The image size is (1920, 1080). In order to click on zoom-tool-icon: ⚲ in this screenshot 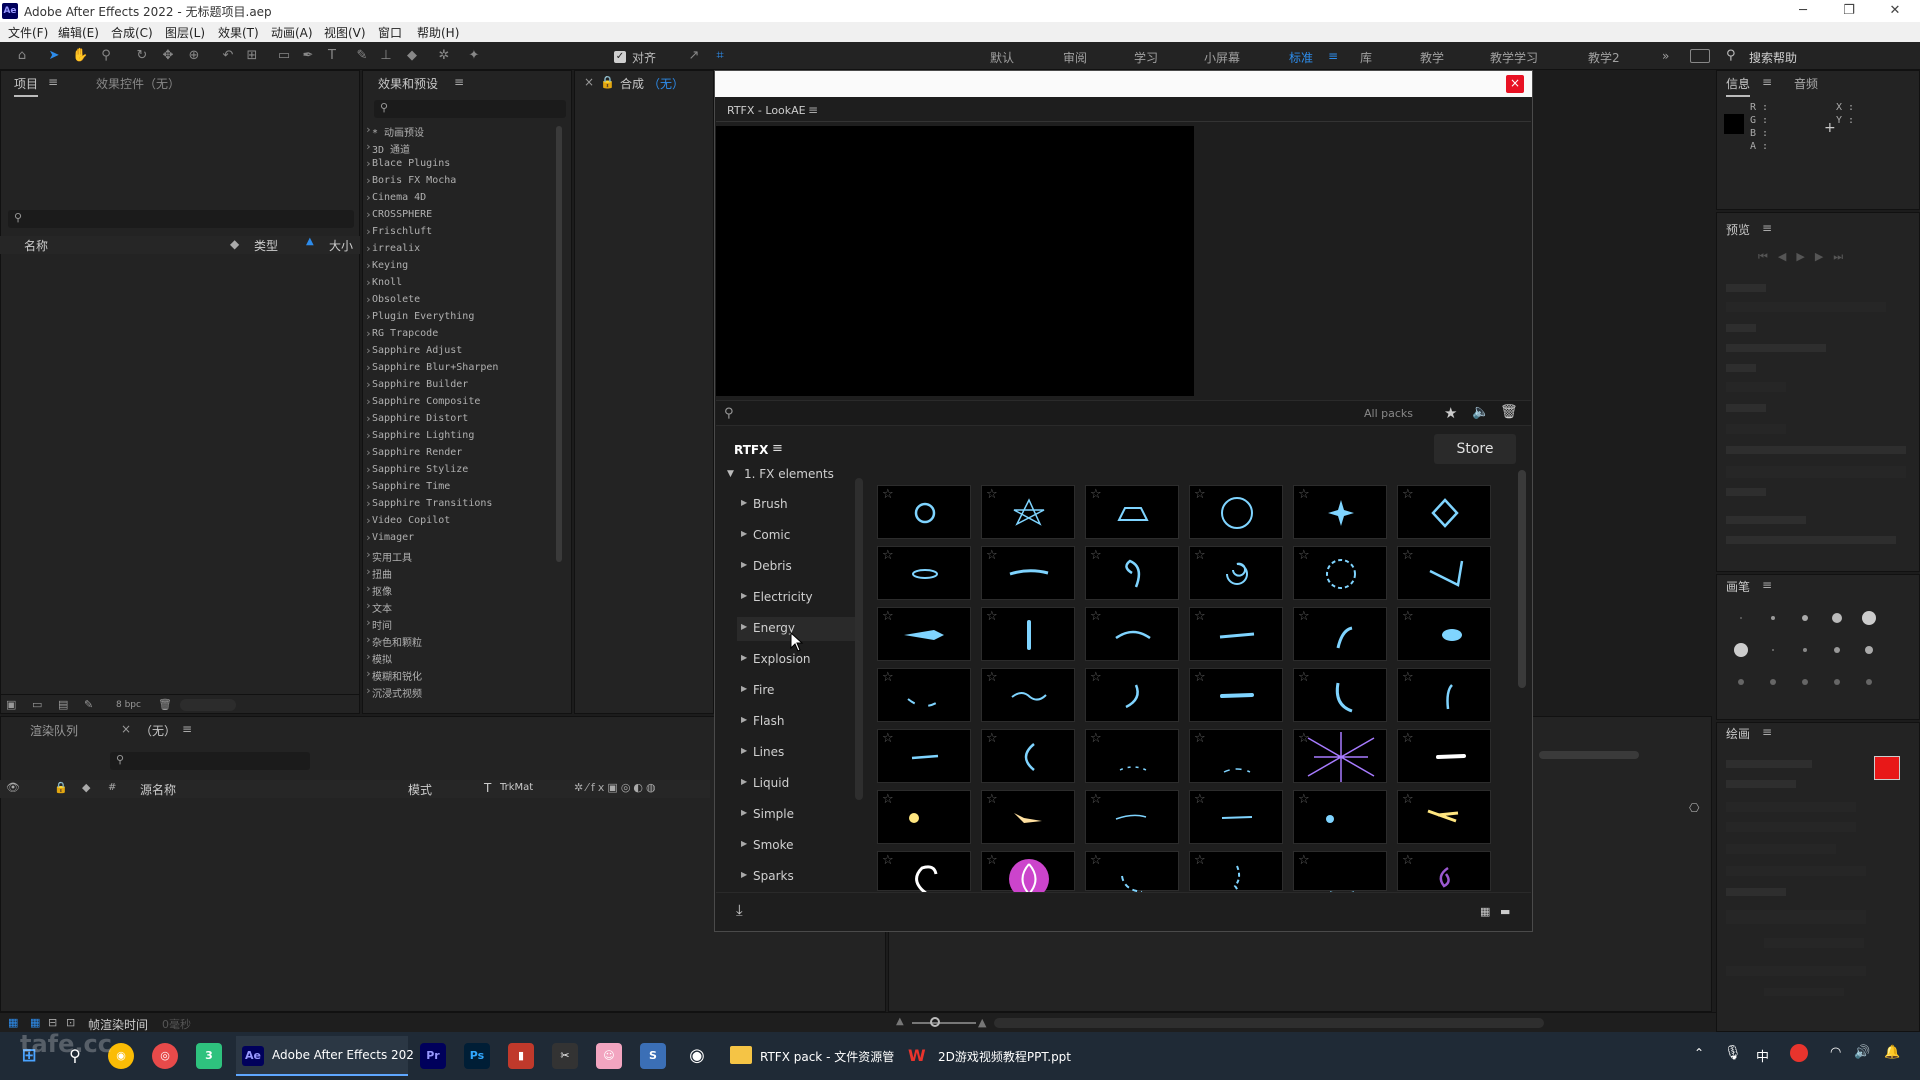, I will do `click(106, 56)`.